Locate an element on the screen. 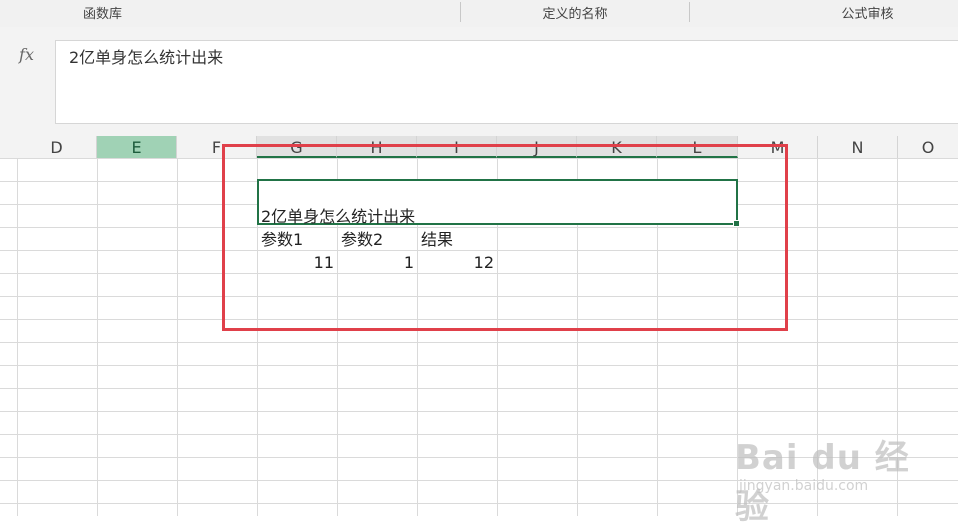 The width and height of the screenshot is (958, 528). insert-function-icon: fx is located at coordinates (26, 55).